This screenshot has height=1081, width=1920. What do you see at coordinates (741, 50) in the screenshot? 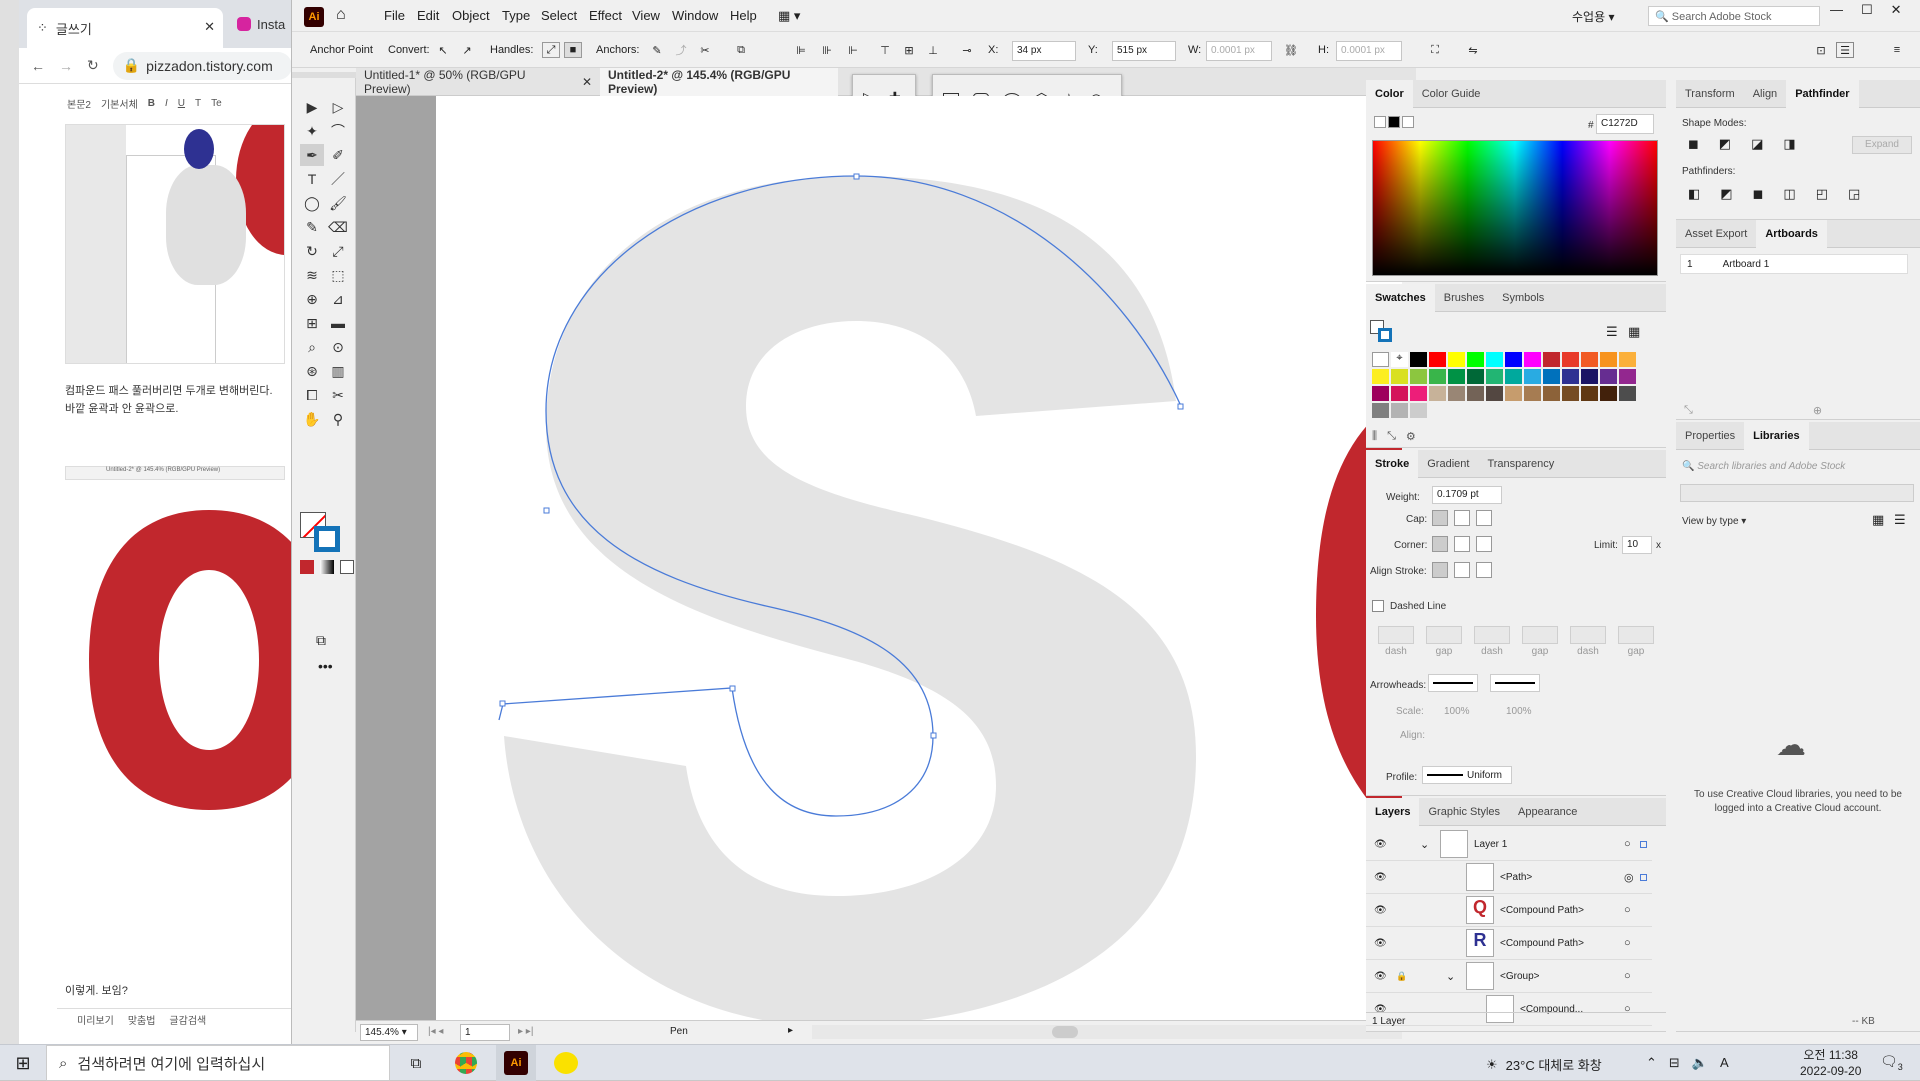
I see `isolate-icon: ⧉` at bounding box center [741, 50].